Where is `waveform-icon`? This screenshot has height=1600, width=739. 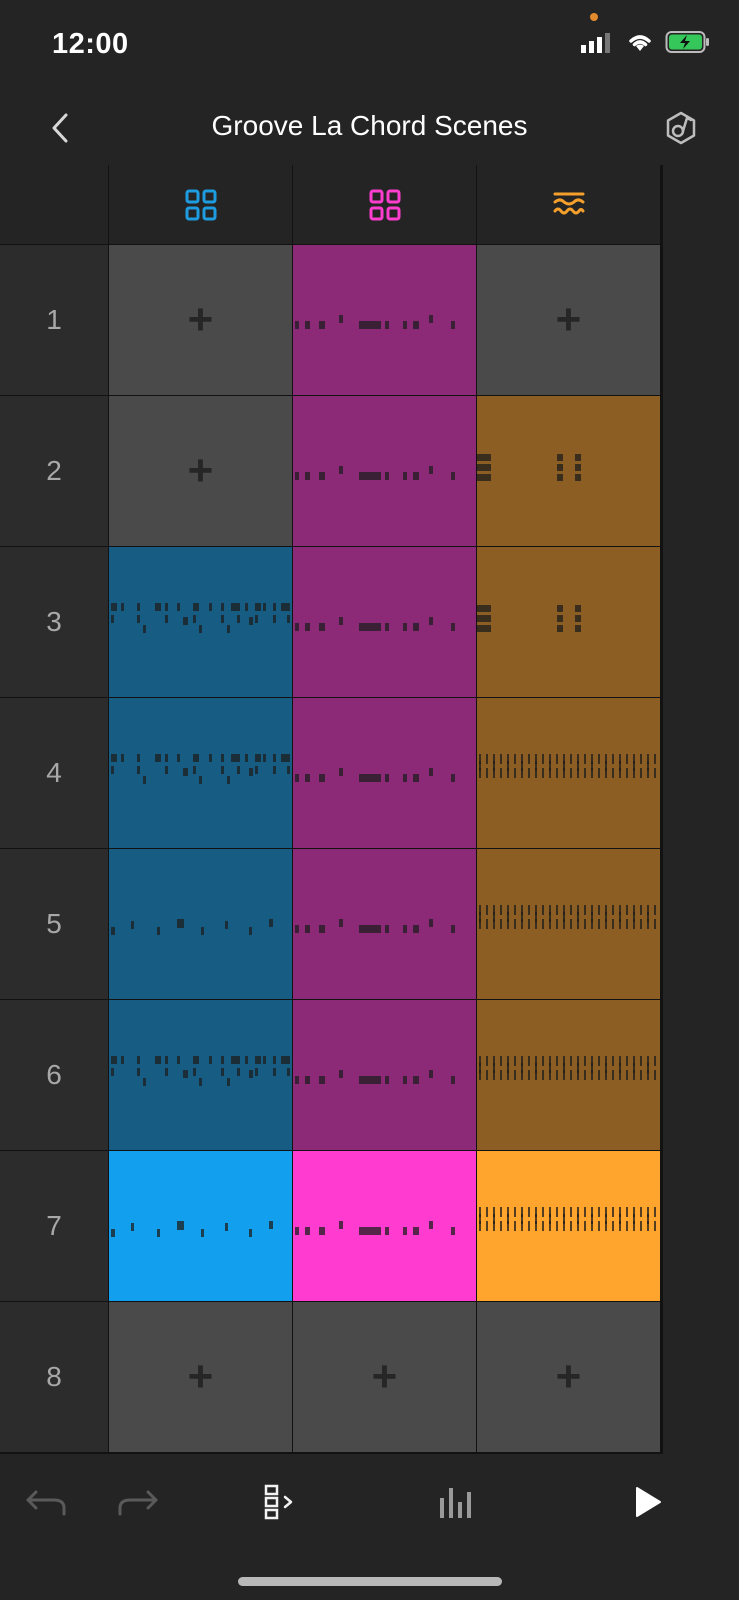 waveform-icon is located at coordinates (568, 203).